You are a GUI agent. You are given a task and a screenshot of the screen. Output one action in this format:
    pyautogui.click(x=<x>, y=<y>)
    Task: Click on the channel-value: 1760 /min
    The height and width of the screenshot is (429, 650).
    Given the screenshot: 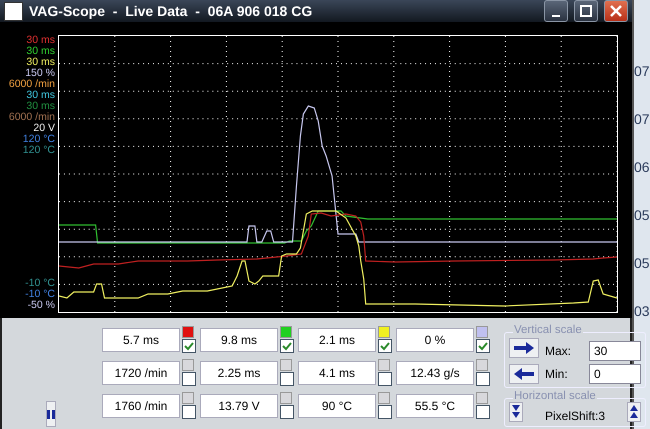 What is the action you would take?
    pyautogui.click(x=141, y=406)
    